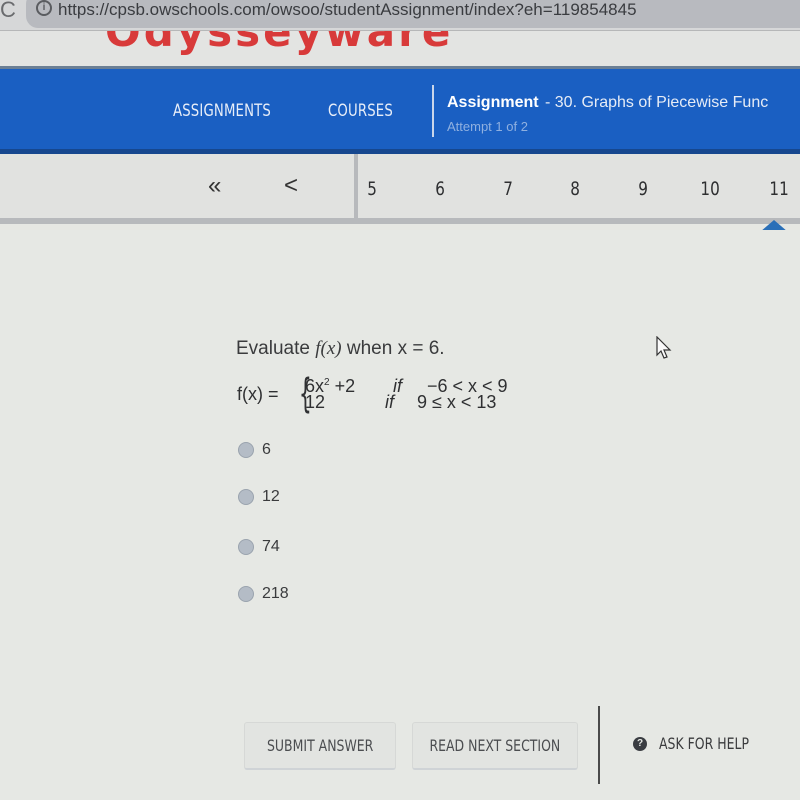  I want to click on ask-for-help-button: ? ASK FOR HELP, so click(703, 743).